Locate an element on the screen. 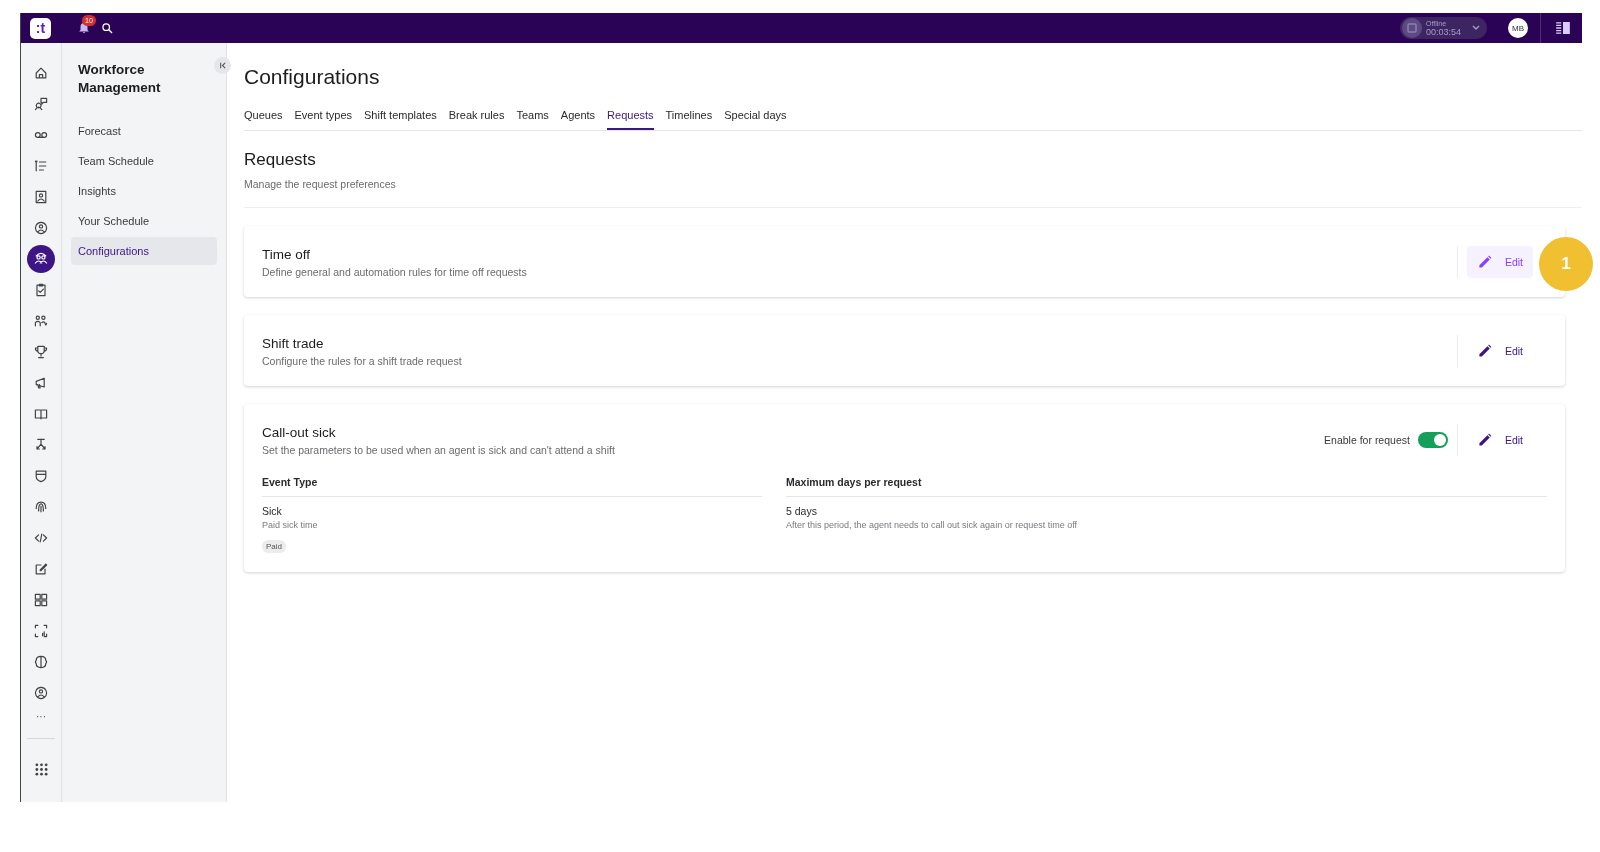  bell-icon is located at coordinates (84, 28).